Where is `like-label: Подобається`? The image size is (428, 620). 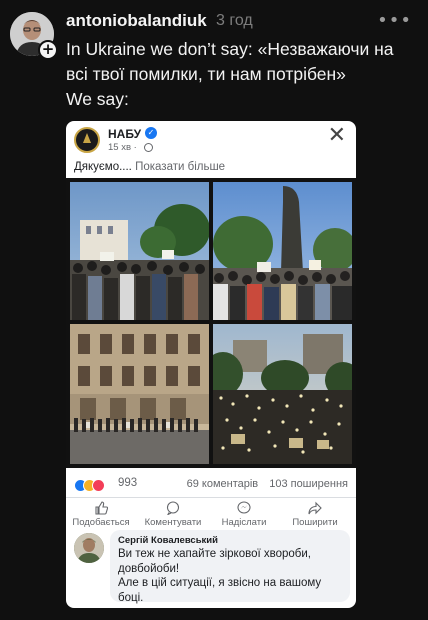 like-label: Подобається is located at coordinates (101, 522).